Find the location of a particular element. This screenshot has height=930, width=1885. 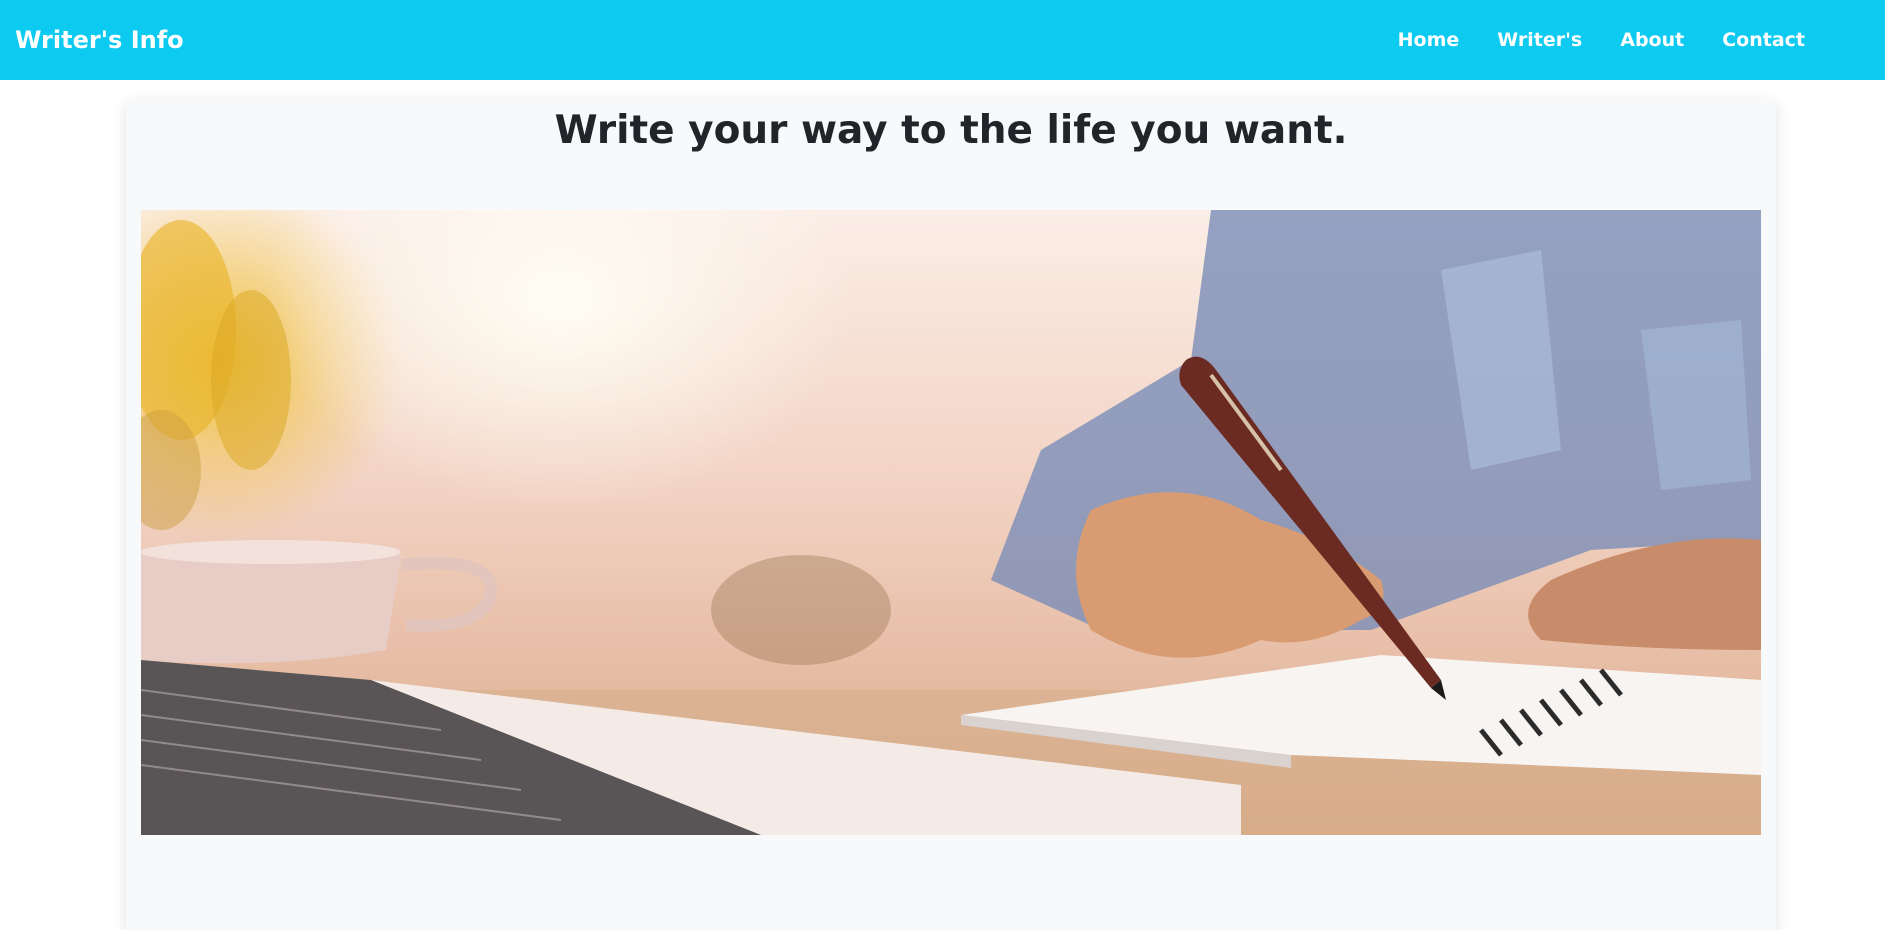

nav-link-writers: Writer's is located at coordinates (1539, 40).